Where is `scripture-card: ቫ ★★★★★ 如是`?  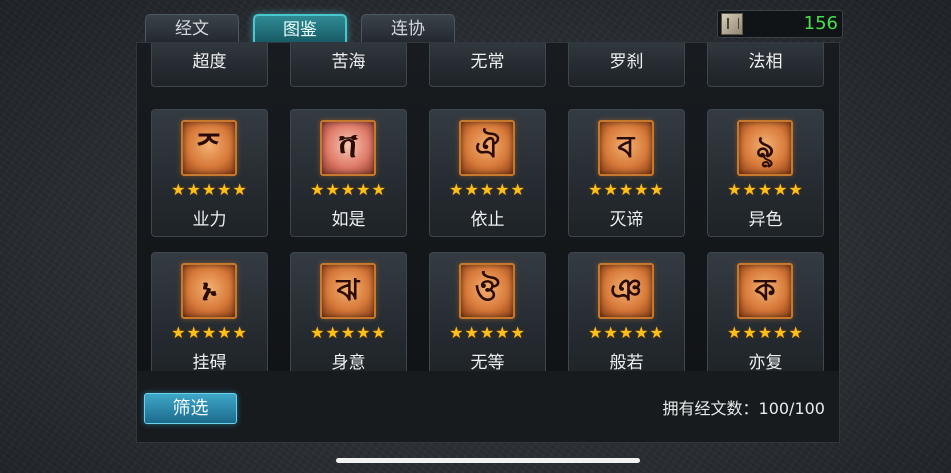
scripture-card: ቫ ★★★★★ 如是 is located at coordinates (348, 173).